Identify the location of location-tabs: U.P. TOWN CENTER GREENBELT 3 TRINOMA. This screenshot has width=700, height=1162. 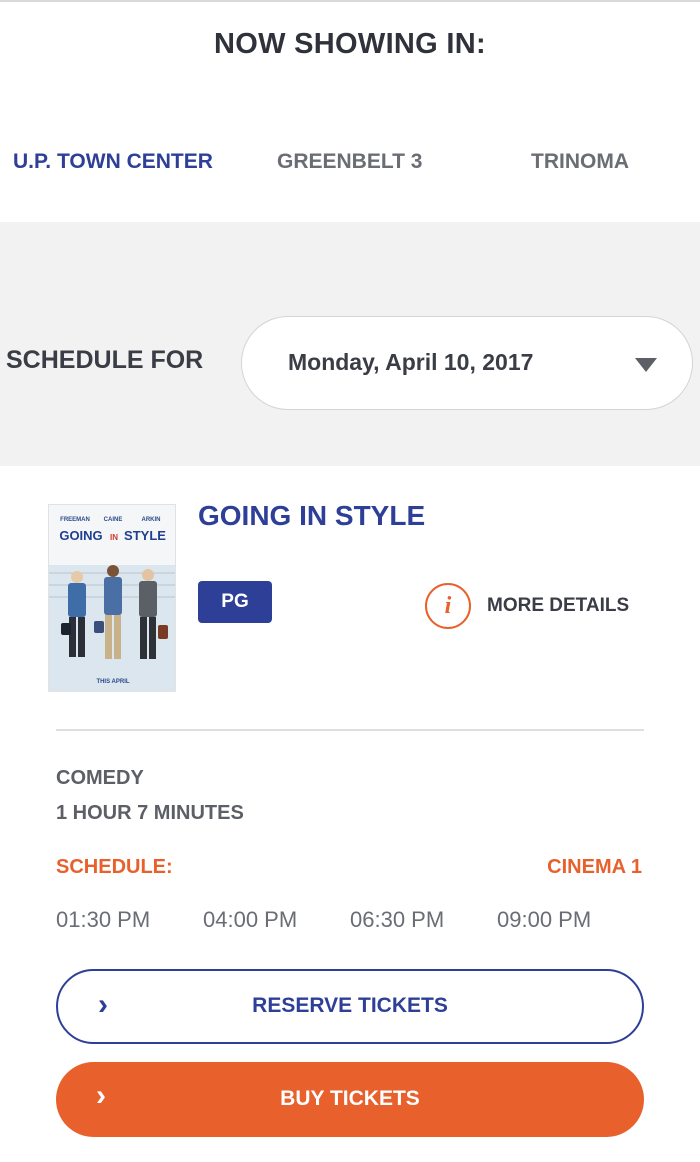
(350, 167).